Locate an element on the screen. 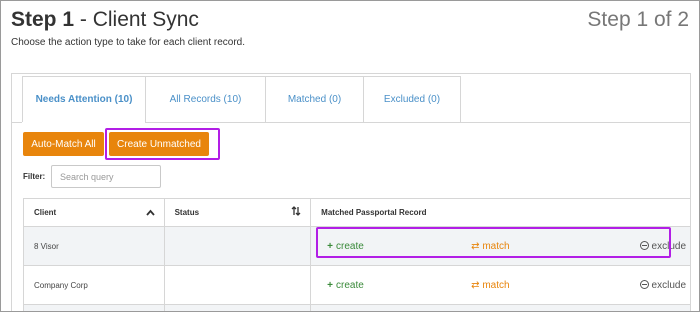  column-header-label: Matched Passportal Record is located at coordinates (374, 212).